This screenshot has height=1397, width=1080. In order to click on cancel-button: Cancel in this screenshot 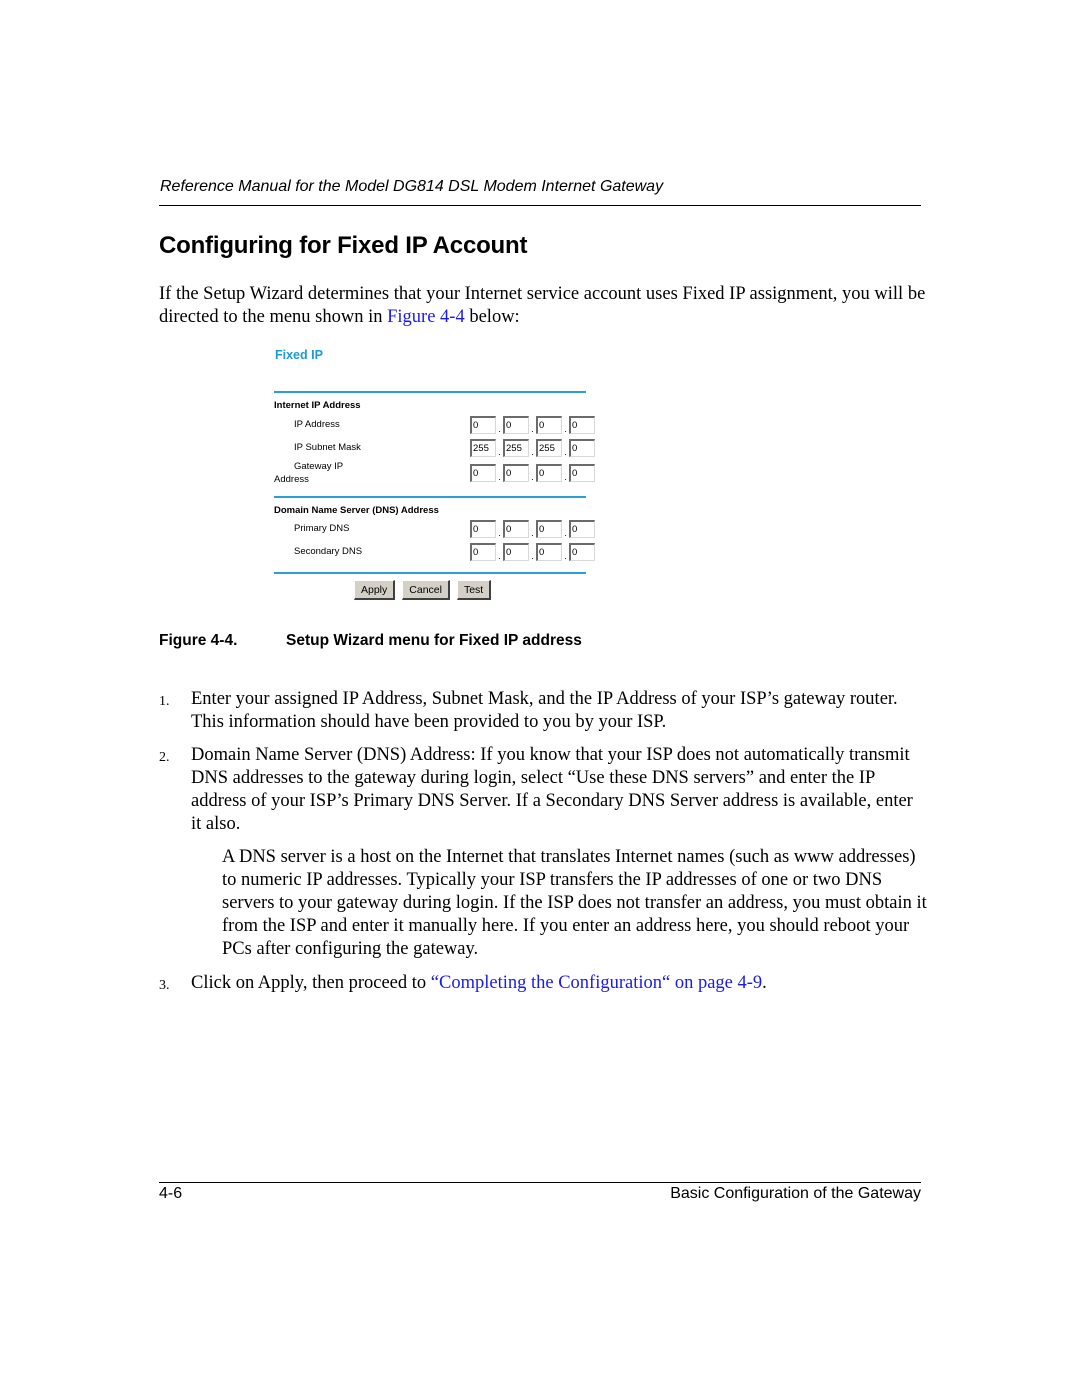, I will do `click(426, 590)`.